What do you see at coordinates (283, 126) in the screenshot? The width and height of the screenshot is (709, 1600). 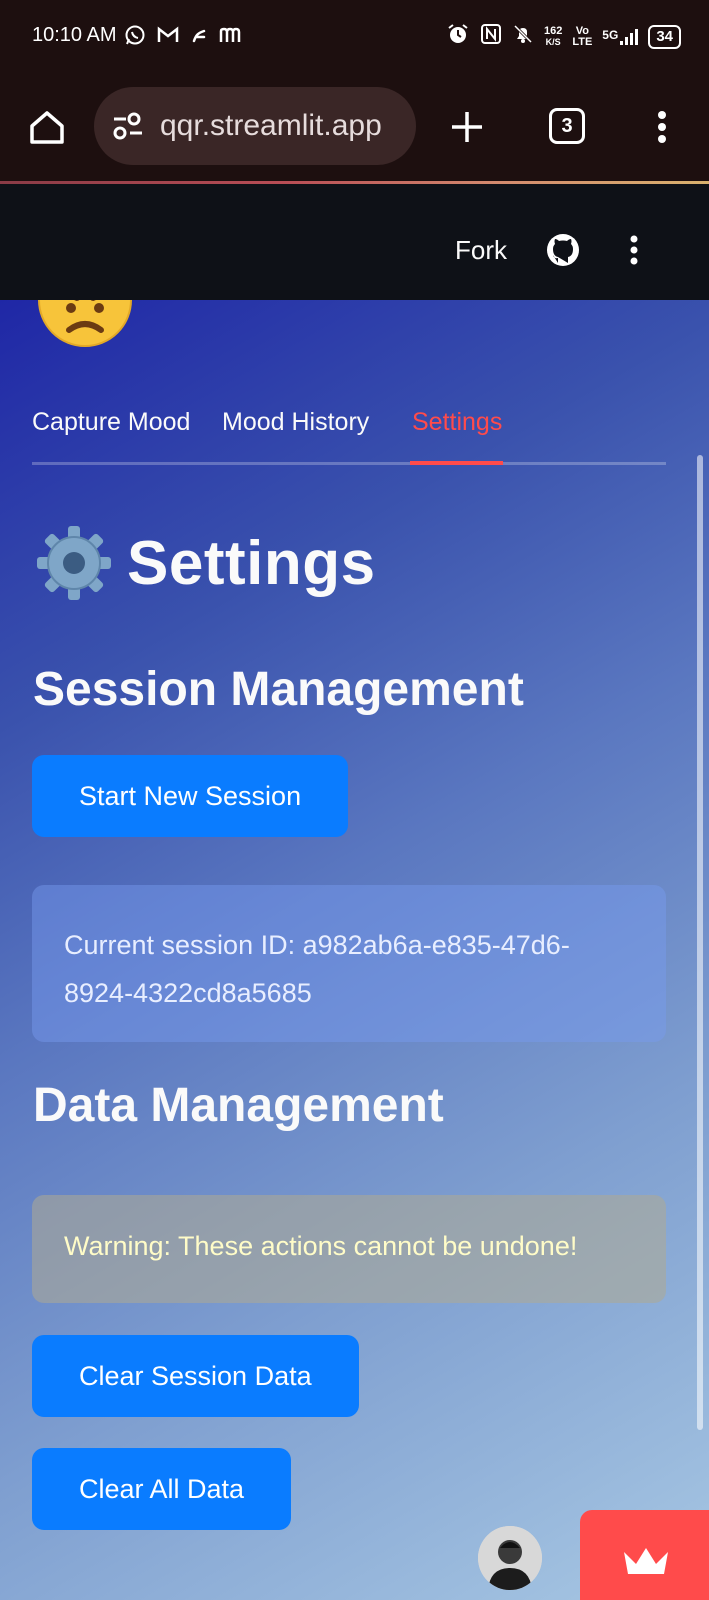 I see `url-text: qqr.streamlit.app` at bounding box center [283, 126].